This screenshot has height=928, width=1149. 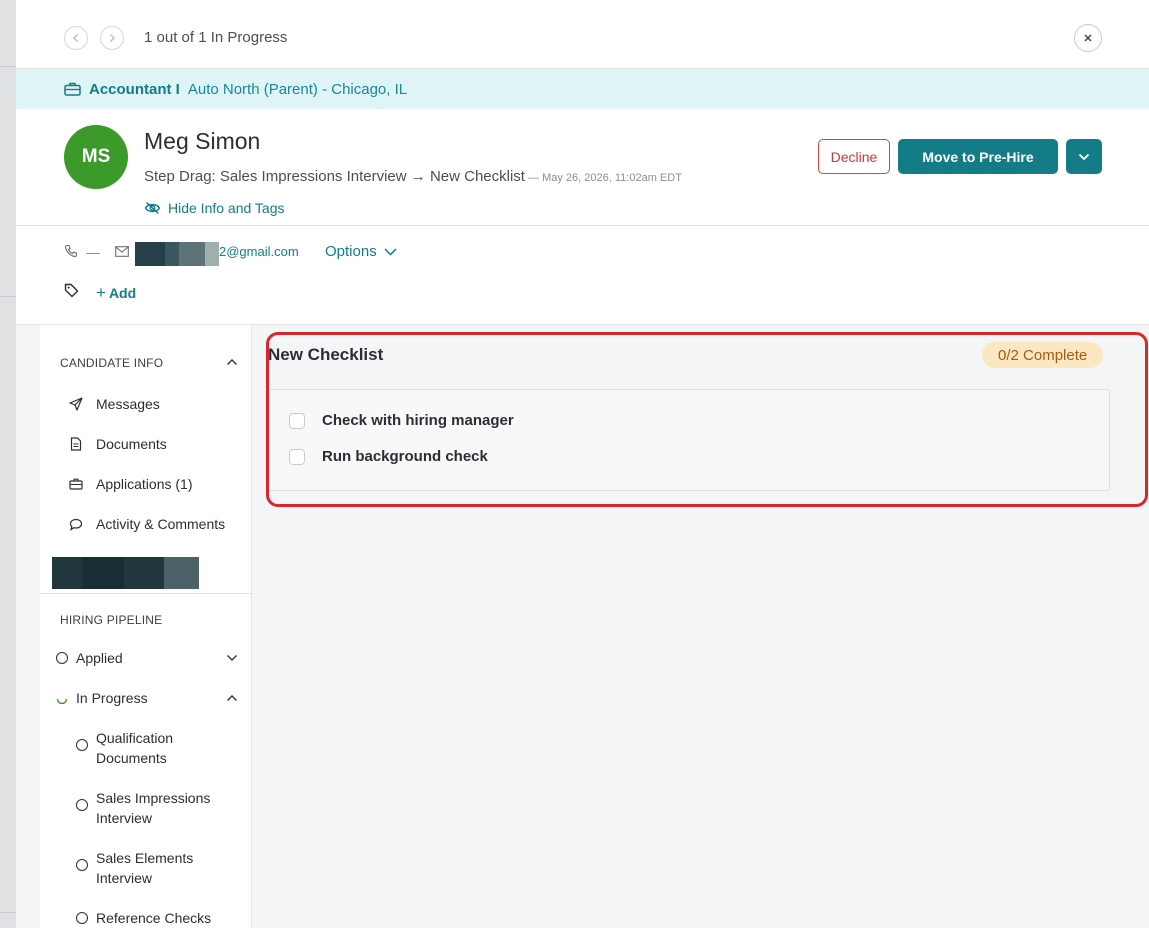 What do you see at coordinates (145, 868) in the screenshot?
I see `pipeline-step-label: Sales Elements Interview` at bounding box center [145, 868].